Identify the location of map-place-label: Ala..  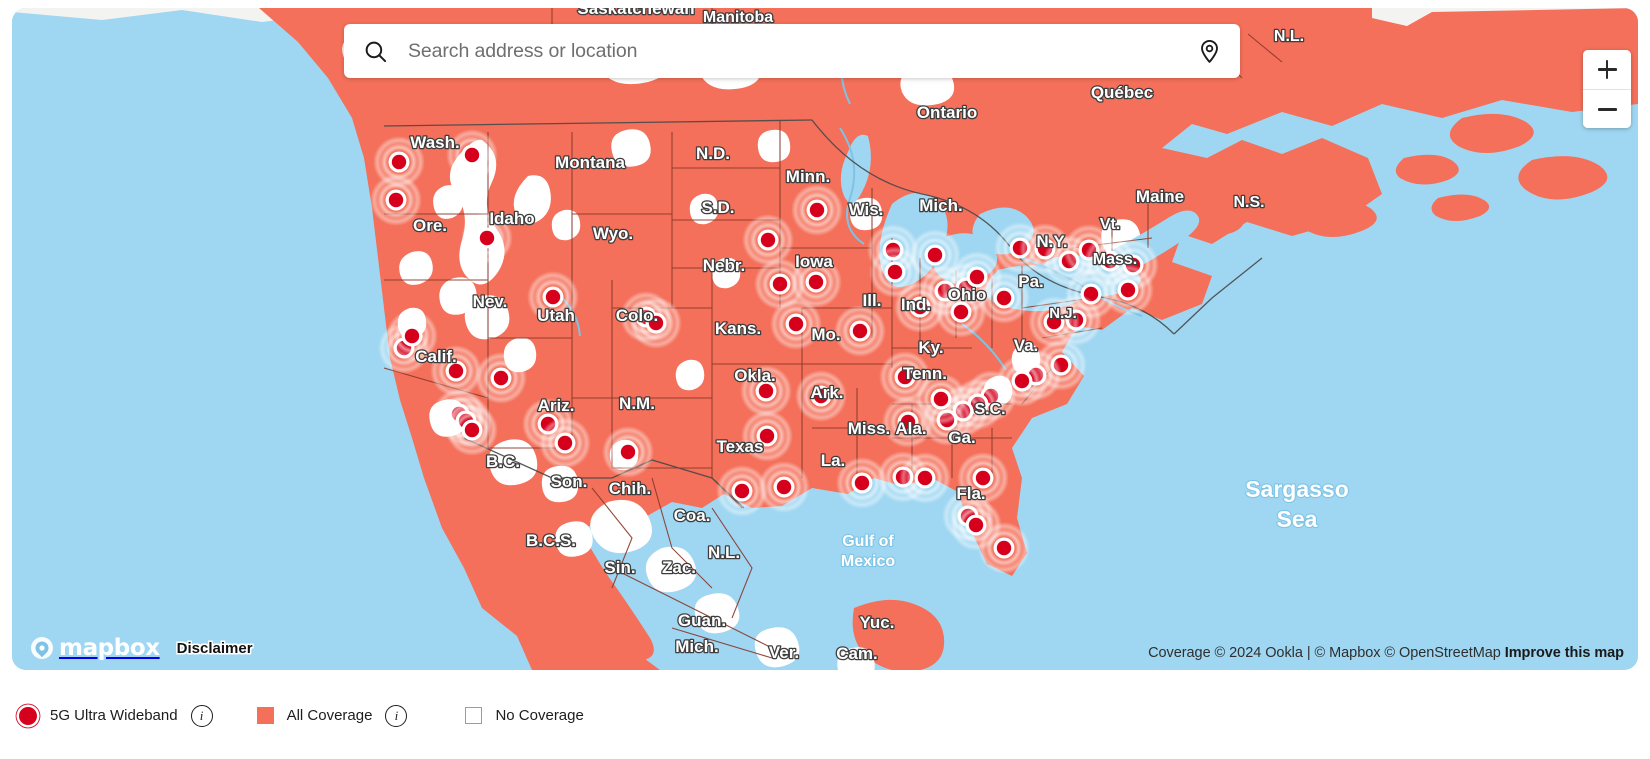
(910, 428).